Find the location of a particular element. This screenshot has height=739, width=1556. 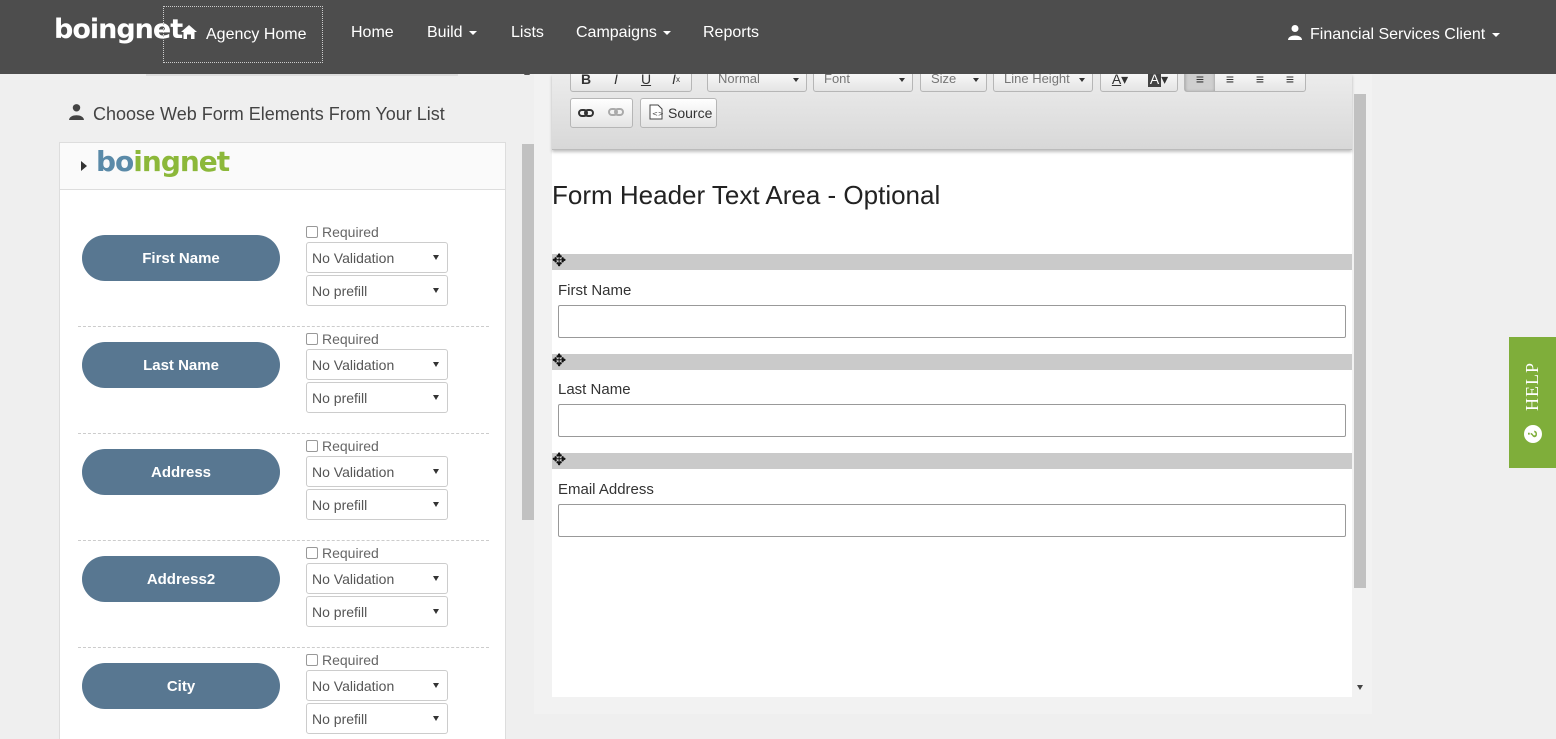

nav-lists: Lists is located at coordinates (527, 33).